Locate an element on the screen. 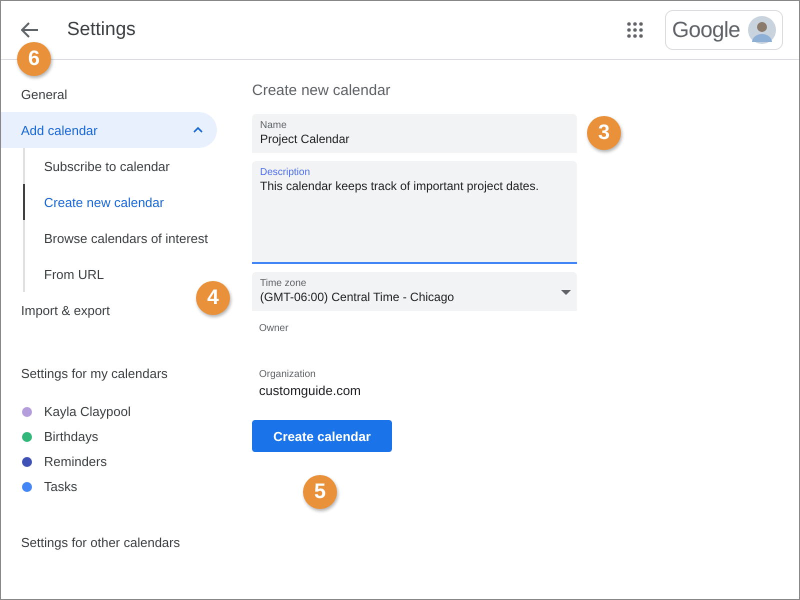 The image size is (800, 600). calendar-name: Birthdays is located at coordinates (71, 436).